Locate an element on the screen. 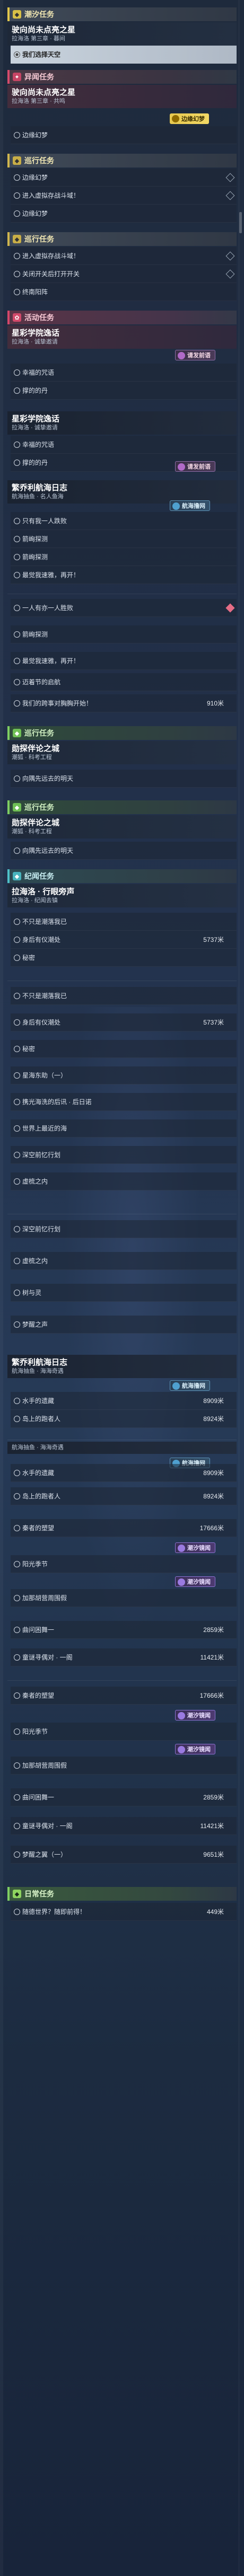 The image size is (244, 2576). quest-step-row: 世界上最近的海 is located at coordinates (124, 1128).